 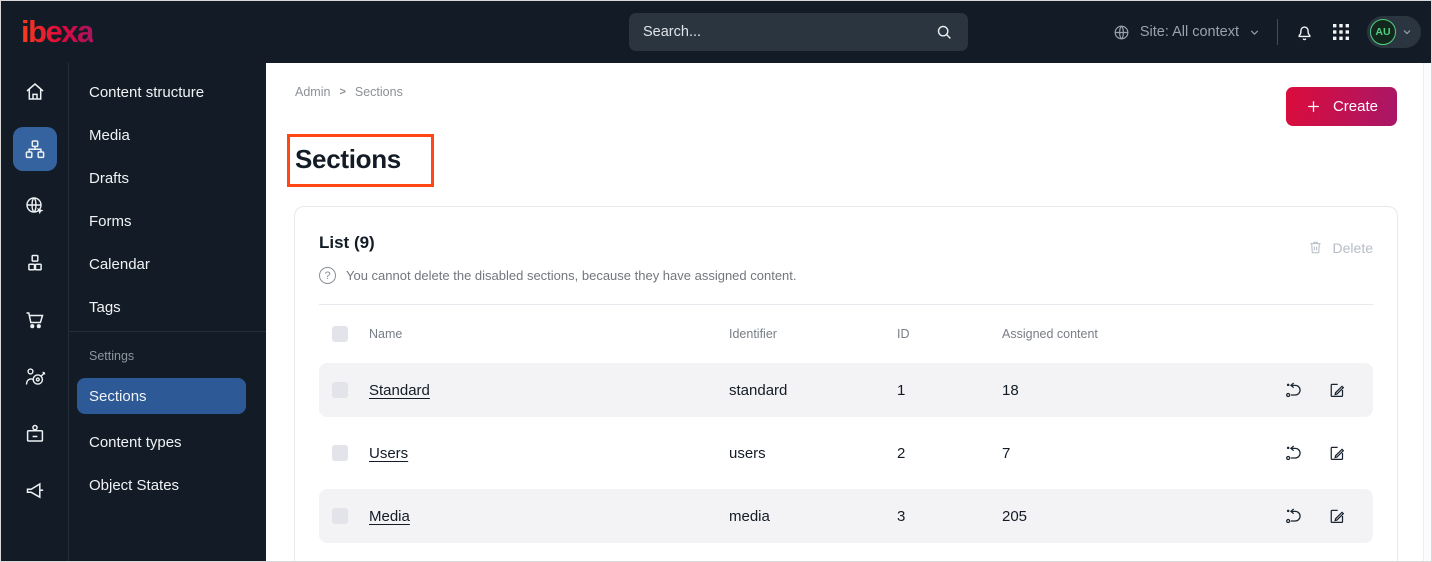 I want to click on cell-identifier: standard, so click(x=758, y=390).